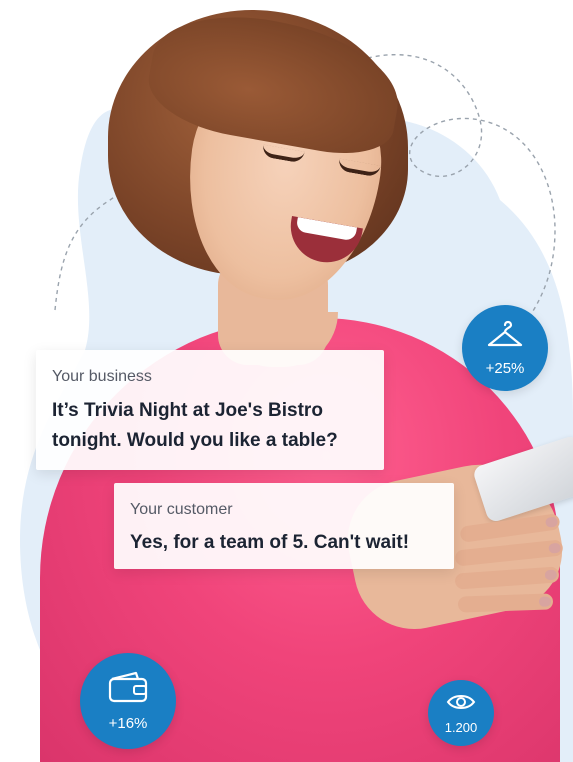  I want to click on eye-icon, so click(461, 702).